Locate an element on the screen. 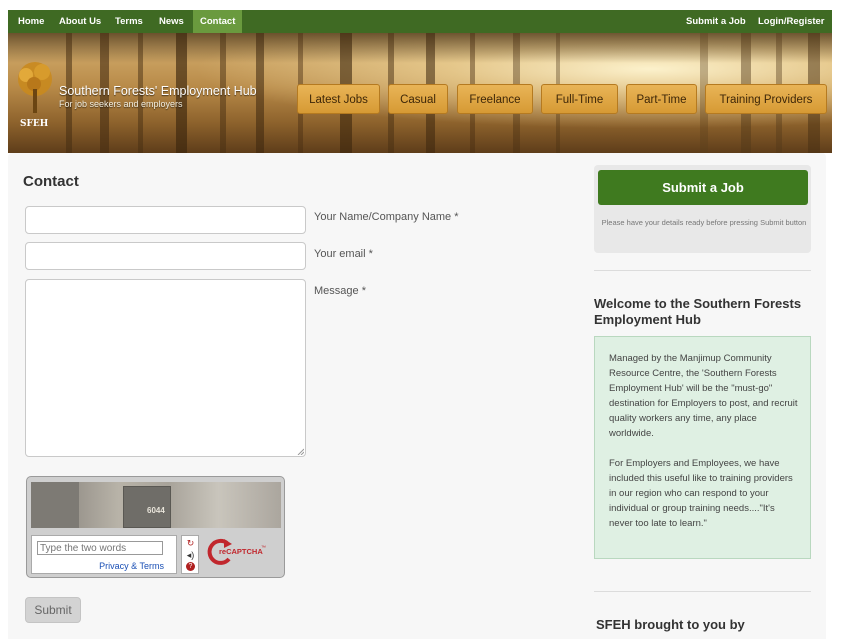 The image size is (846, 639). audio-icon: ◂) is located at coordinates (190, 555).